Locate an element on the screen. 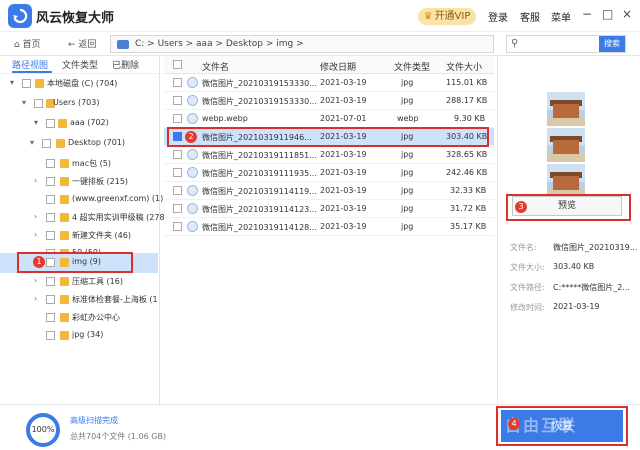 The width and height of the screenshot is (640, 450). tree-node: ▾ Desktop (701) is located at coordinates (79, 144).